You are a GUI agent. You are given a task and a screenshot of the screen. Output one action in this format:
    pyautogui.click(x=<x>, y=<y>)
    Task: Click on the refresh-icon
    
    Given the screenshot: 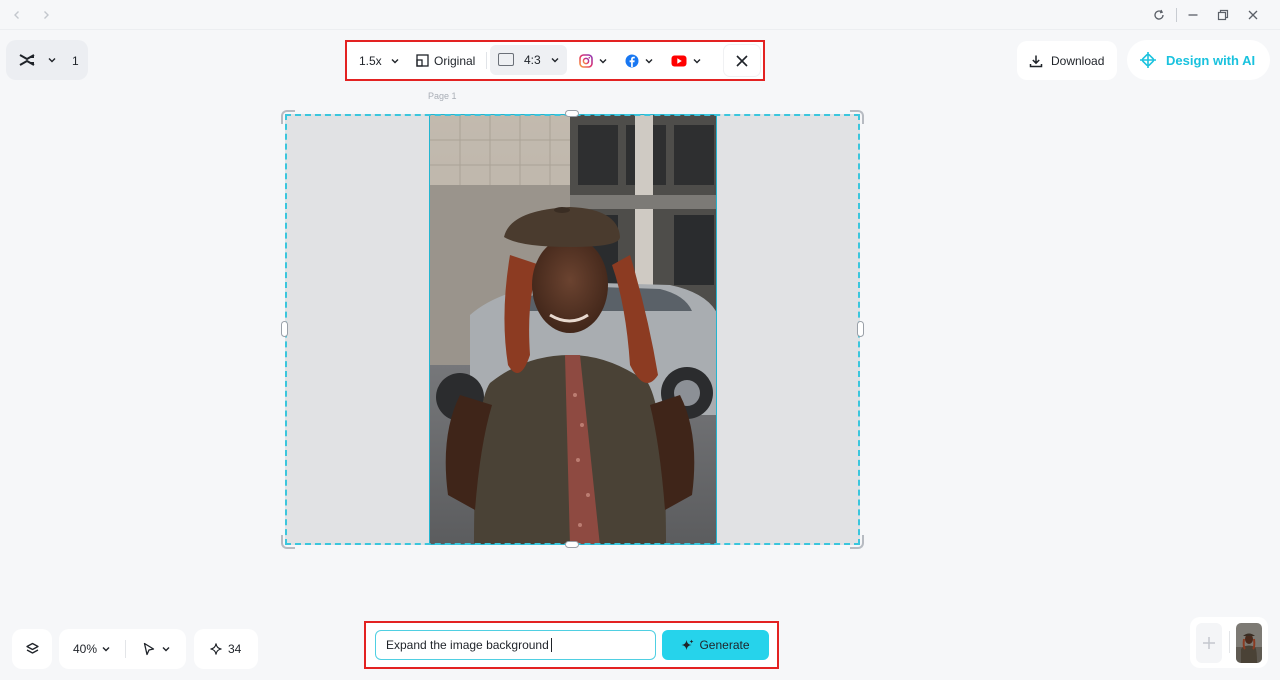 What is the action you would take?
    pyautogui.click(x=1159, y=14)
    